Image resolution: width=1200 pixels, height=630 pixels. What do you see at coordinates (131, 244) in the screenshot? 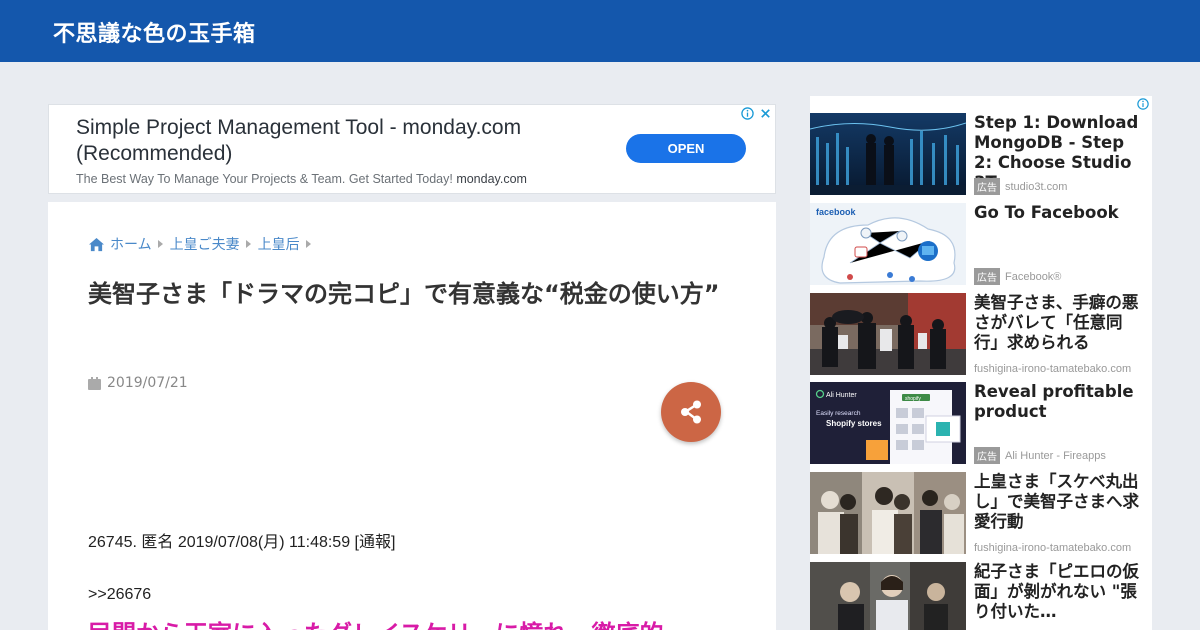
I see `breadcrumb-home: ホーム` at bounding box center [131, 244].